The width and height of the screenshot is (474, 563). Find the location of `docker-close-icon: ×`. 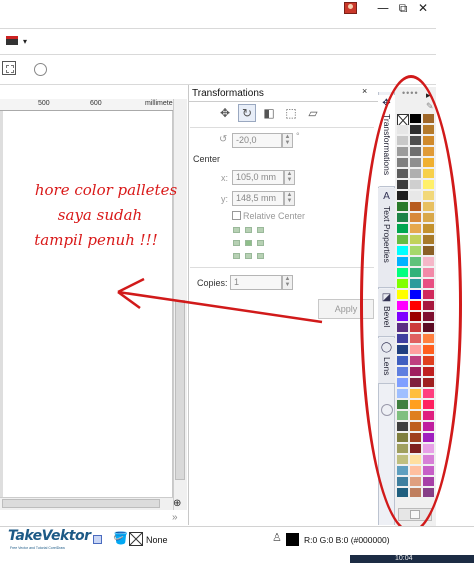

docker-close-icon: × is located at coordinates (364, 91).